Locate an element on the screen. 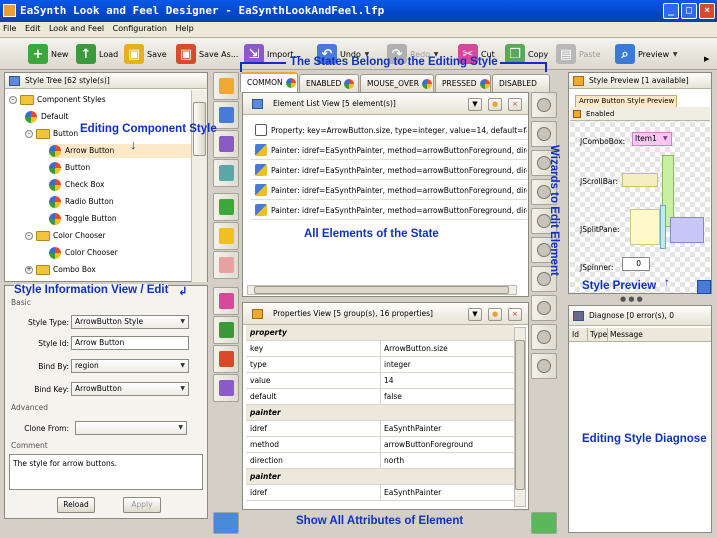  tree-item: Check Box is located at coordinates (76, 185).